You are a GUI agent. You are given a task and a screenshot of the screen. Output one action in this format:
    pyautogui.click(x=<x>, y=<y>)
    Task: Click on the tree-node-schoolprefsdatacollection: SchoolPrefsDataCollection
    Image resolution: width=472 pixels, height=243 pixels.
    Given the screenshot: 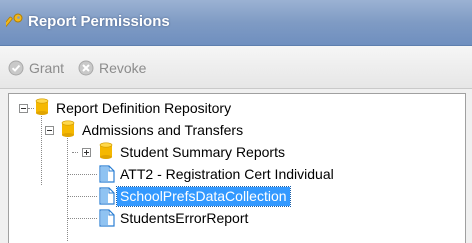 What is the action you would take?
    pyautogui.click(x=203, y=196)
    